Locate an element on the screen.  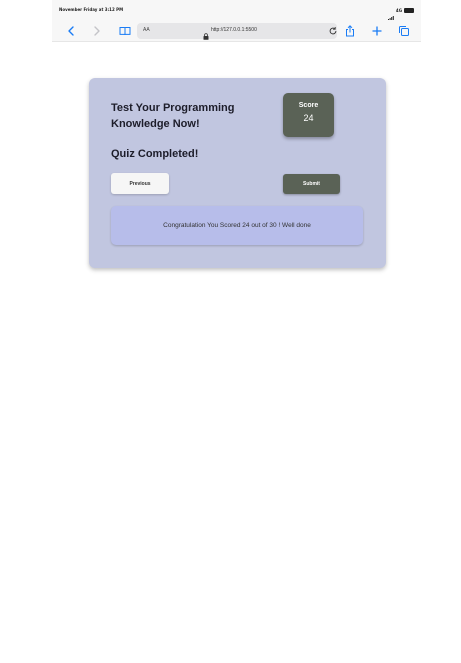
status-indicators: 4G is located at coordinates (400, 14).